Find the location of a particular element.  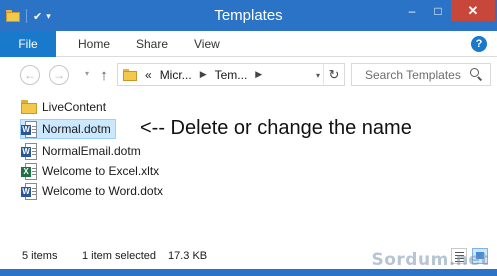

file-name: Welcome to Excel.xltx is located at coordinates (101, 171).